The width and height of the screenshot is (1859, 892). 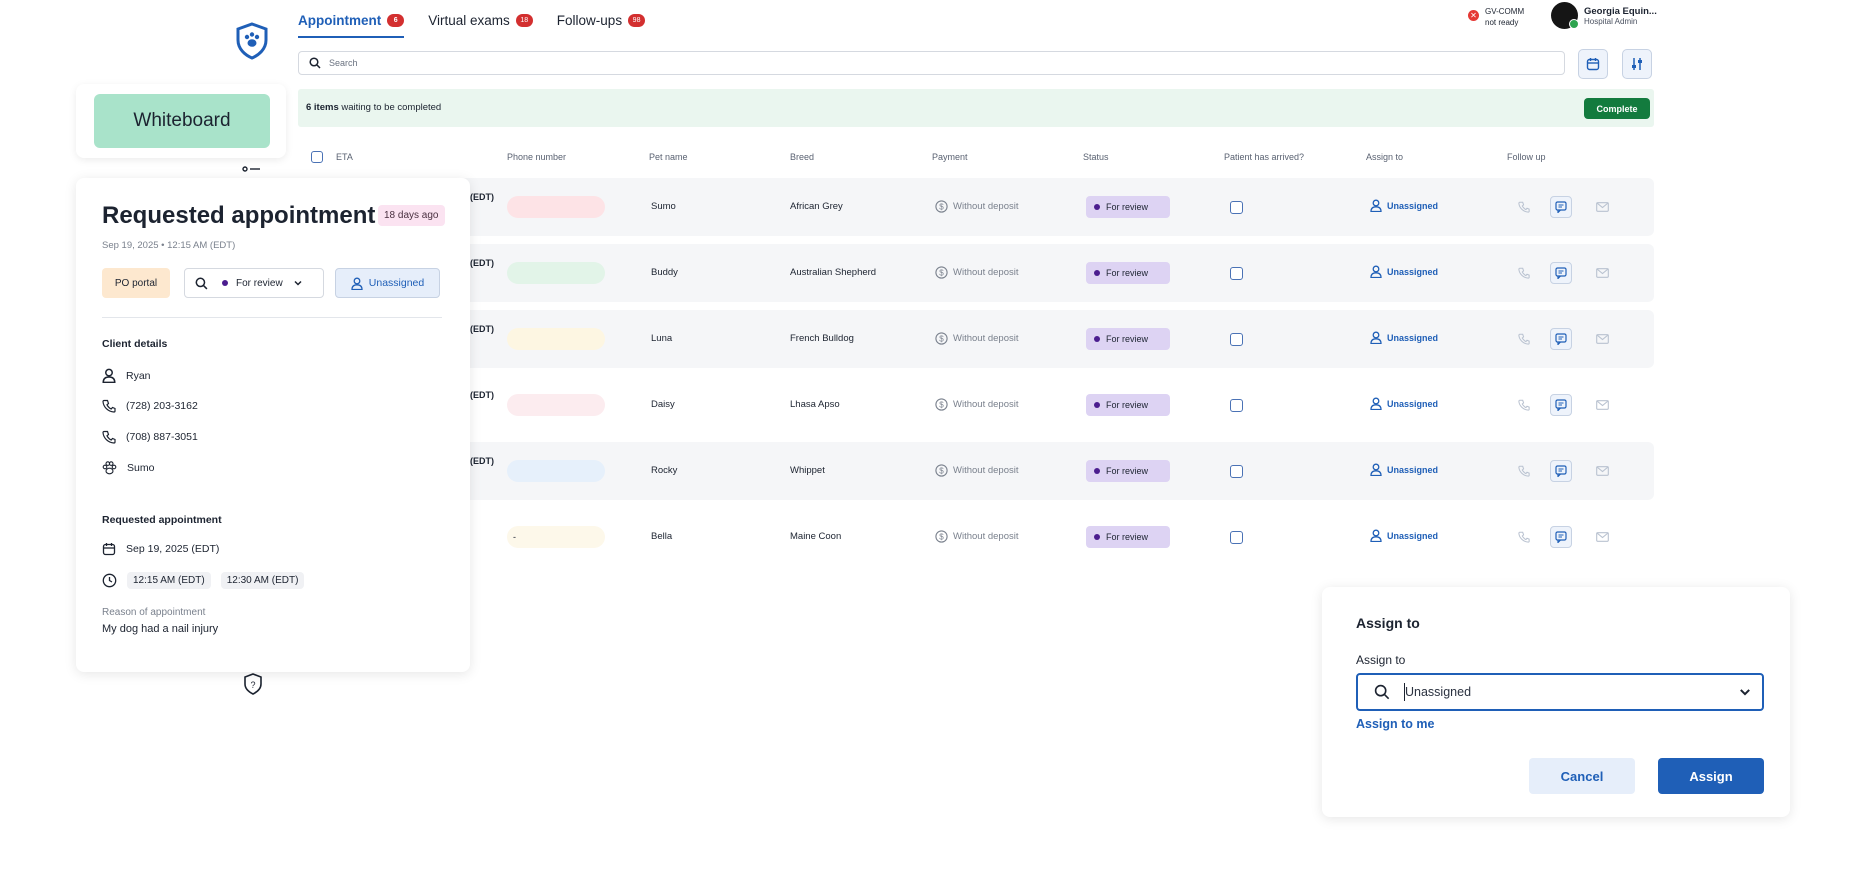 I want to click on phone-row-2: (708) 887-3051, so click(x=150, y=437).